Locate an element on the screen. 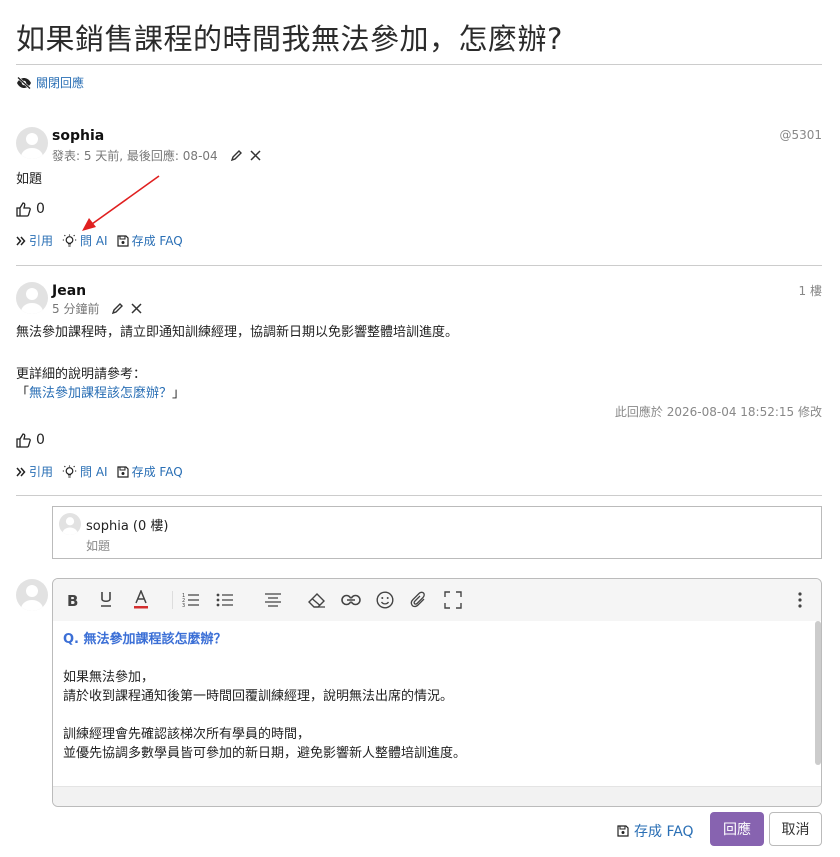  editor-paragraph-line: 請於收到課程通知後第一時間回覆訓練經理，說明無法出席的情況。 is located at coordinates (258, 696).